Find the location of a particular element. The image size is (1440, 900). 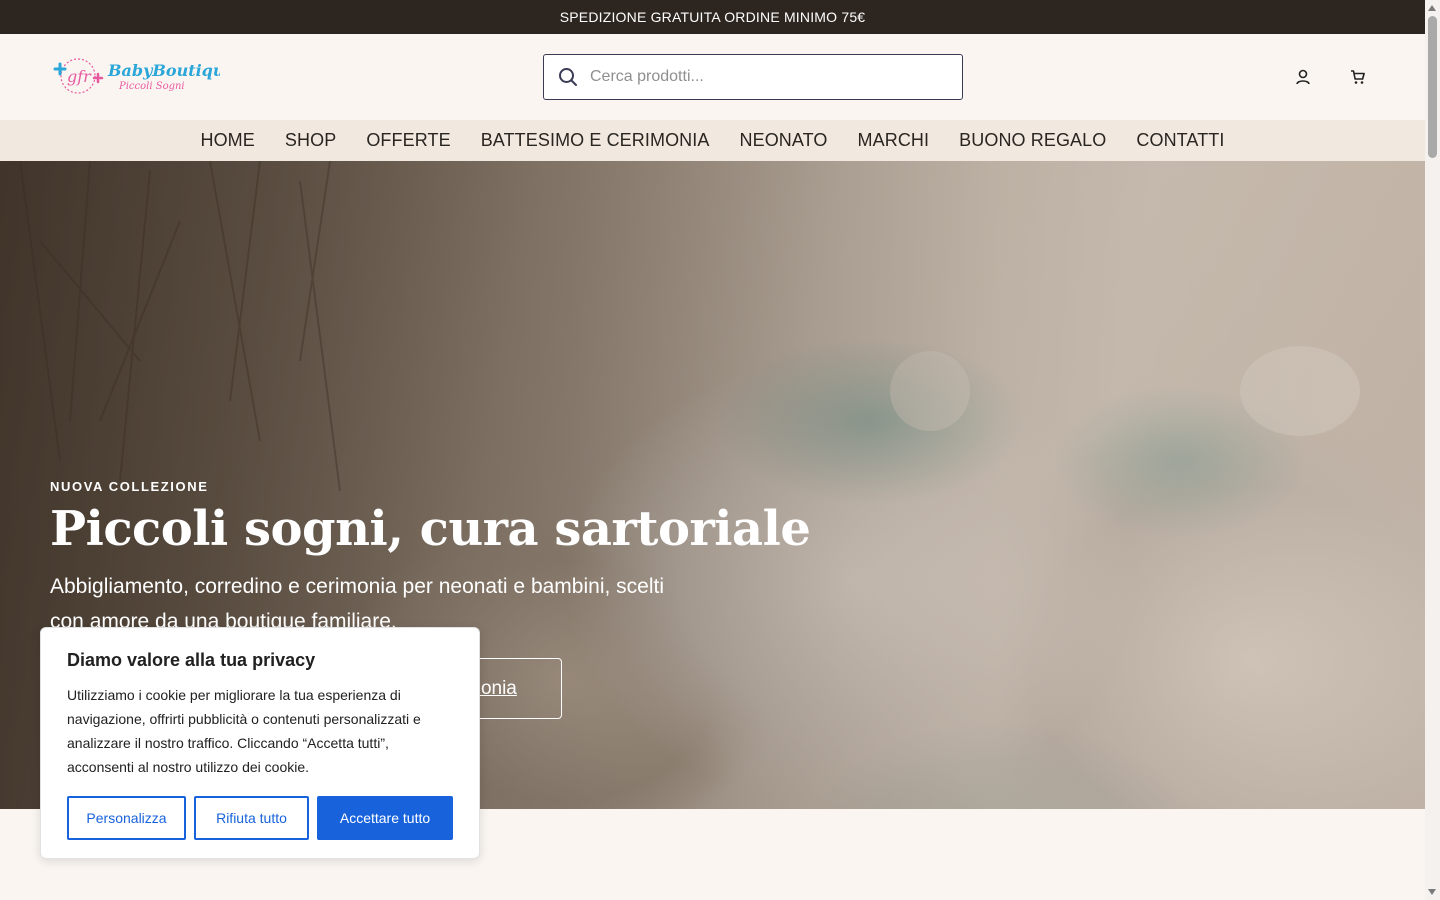

site-logo: gfr BabyBoutique Piccoli Sogni is located at coordinates (142, 78).